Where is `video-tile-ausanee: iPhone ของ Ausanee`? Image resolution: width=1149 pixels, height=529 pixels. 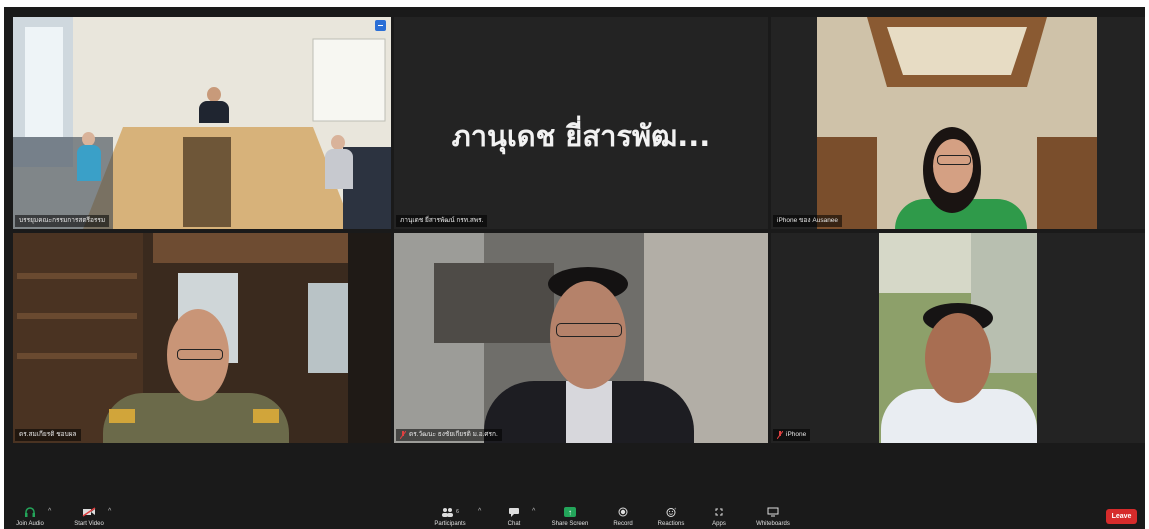
video-tile-ausanee: iPhone ของ Ausanee is located at coordinates (958, 123).